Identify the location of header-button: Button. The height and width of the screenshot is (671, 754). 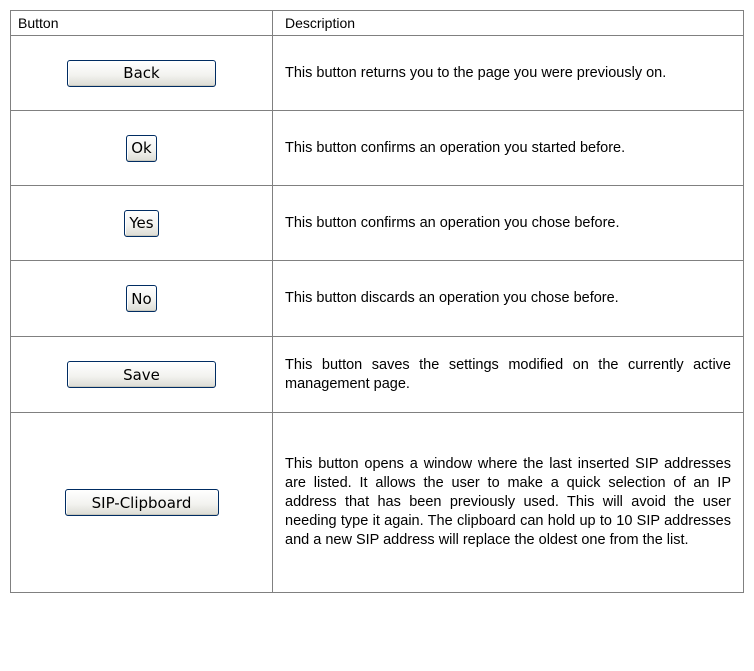
(141, 23).